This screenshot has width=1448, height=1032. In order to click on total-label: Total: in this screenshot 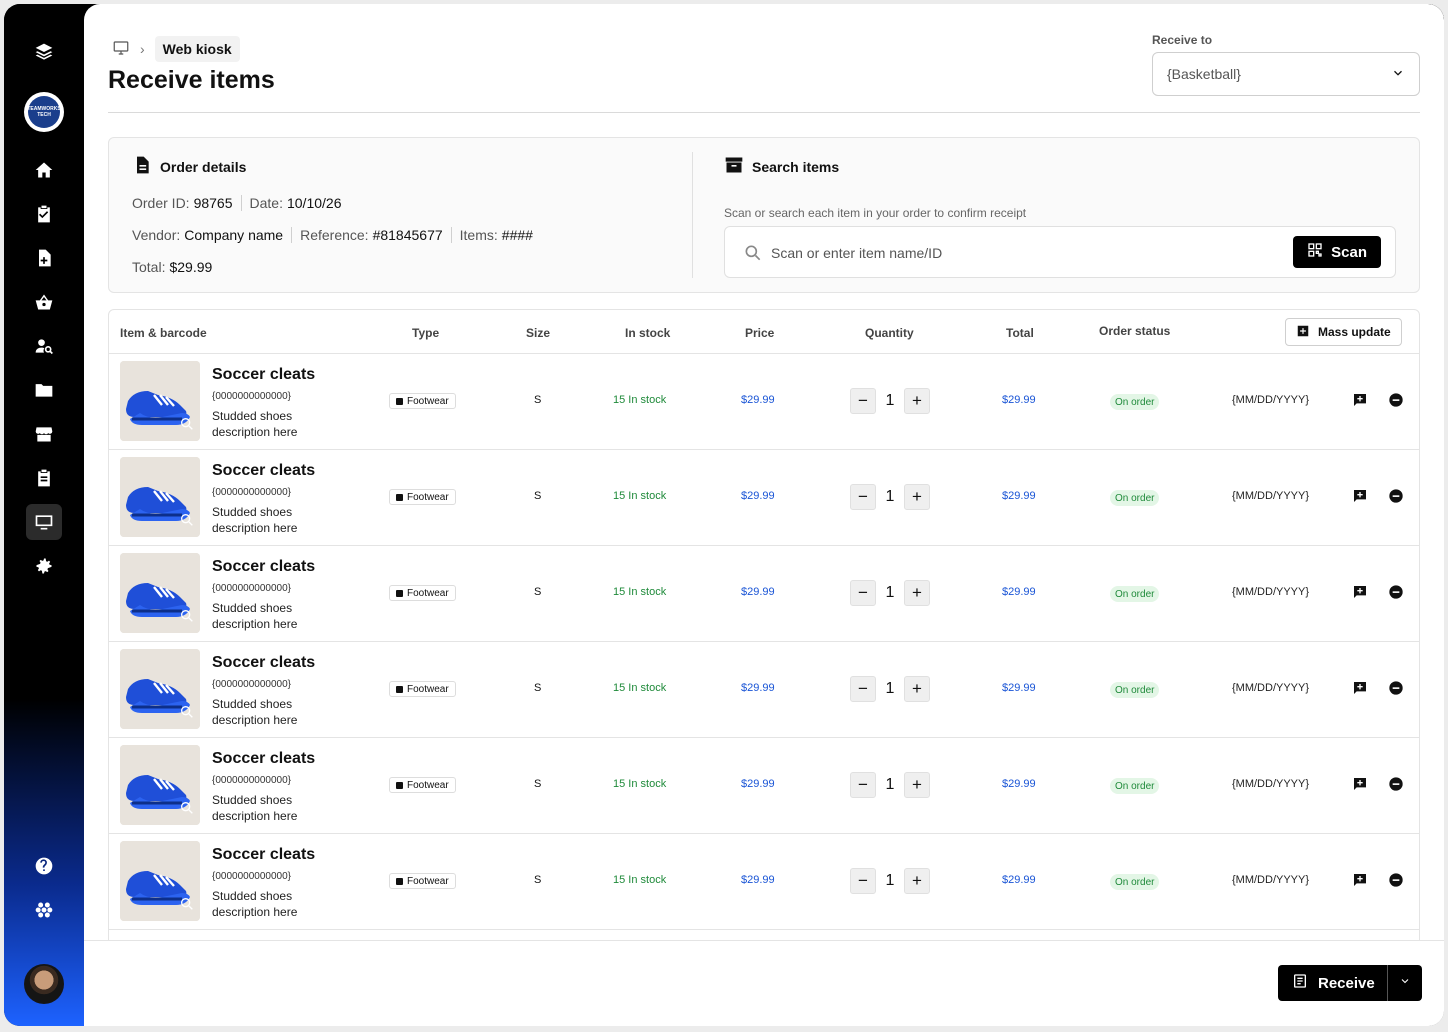, I will do `click(149, 267)`.